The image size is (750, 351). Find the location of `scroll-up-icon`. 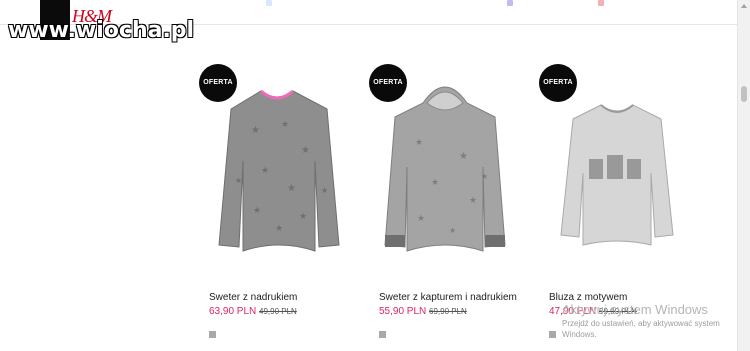

scroll-up-icon is located at coordinates (744, 6).